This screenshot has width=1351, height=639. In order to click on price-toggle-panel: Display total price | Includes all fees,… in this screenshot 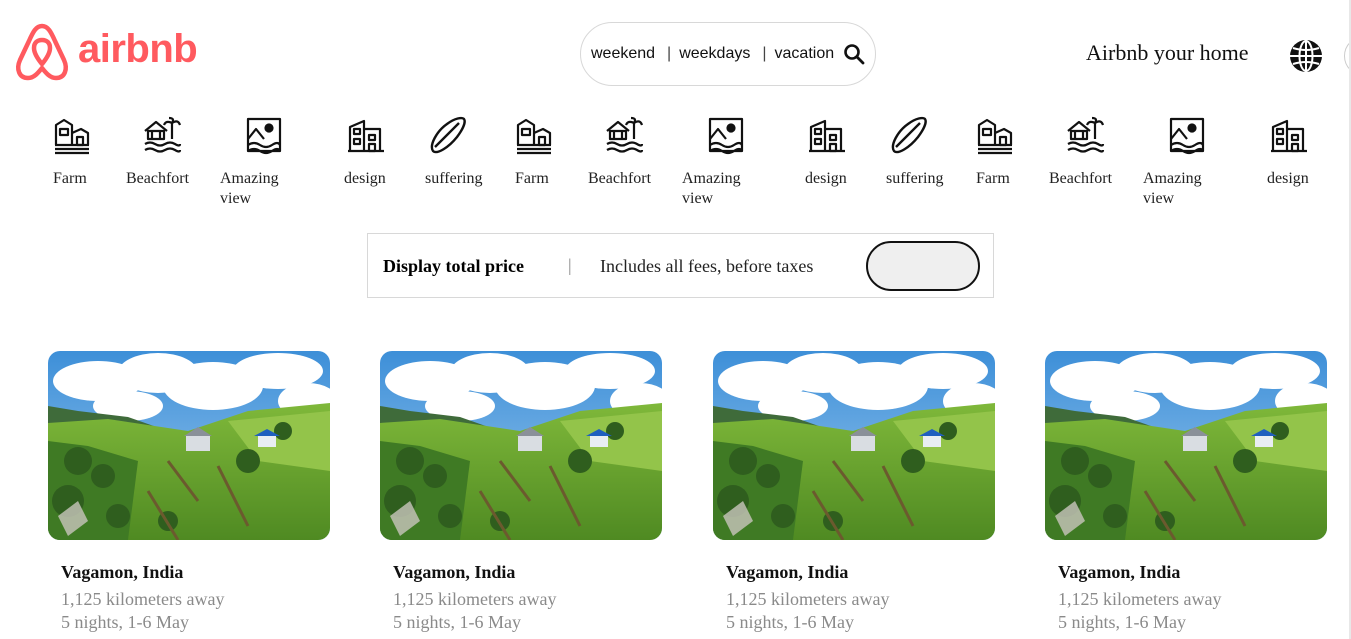, I will do `click(680, 265)`.